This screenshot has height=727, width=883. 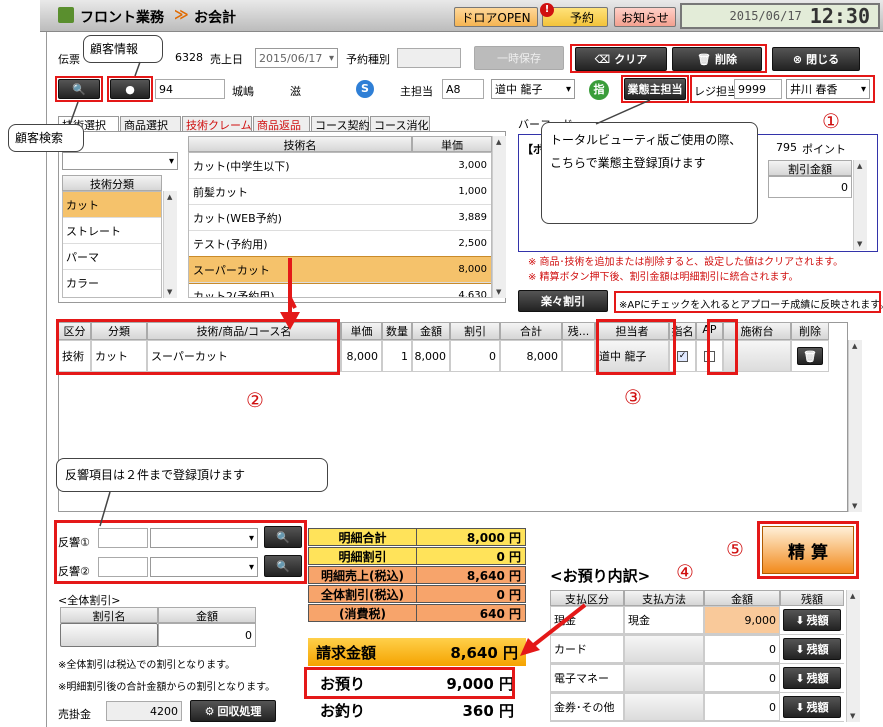 What do you see at coordinates (633, 397) in the screenshot?
I see `marker-3: ③` at bounding box center [633, 397].